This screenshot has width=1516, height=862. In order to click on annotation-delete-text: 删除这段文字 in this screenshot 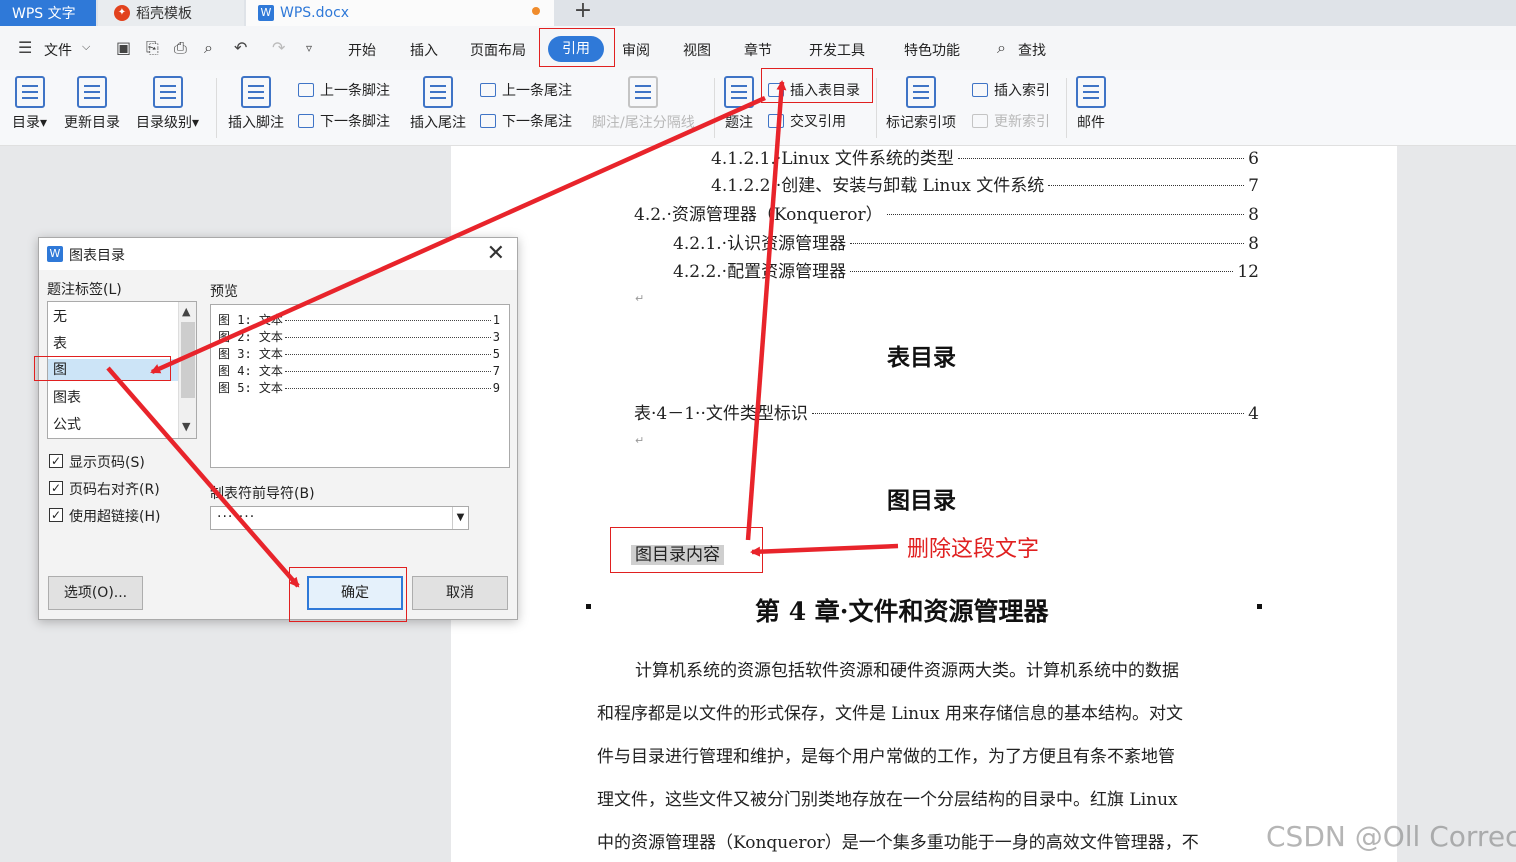, I will do `click(973, 549)`.